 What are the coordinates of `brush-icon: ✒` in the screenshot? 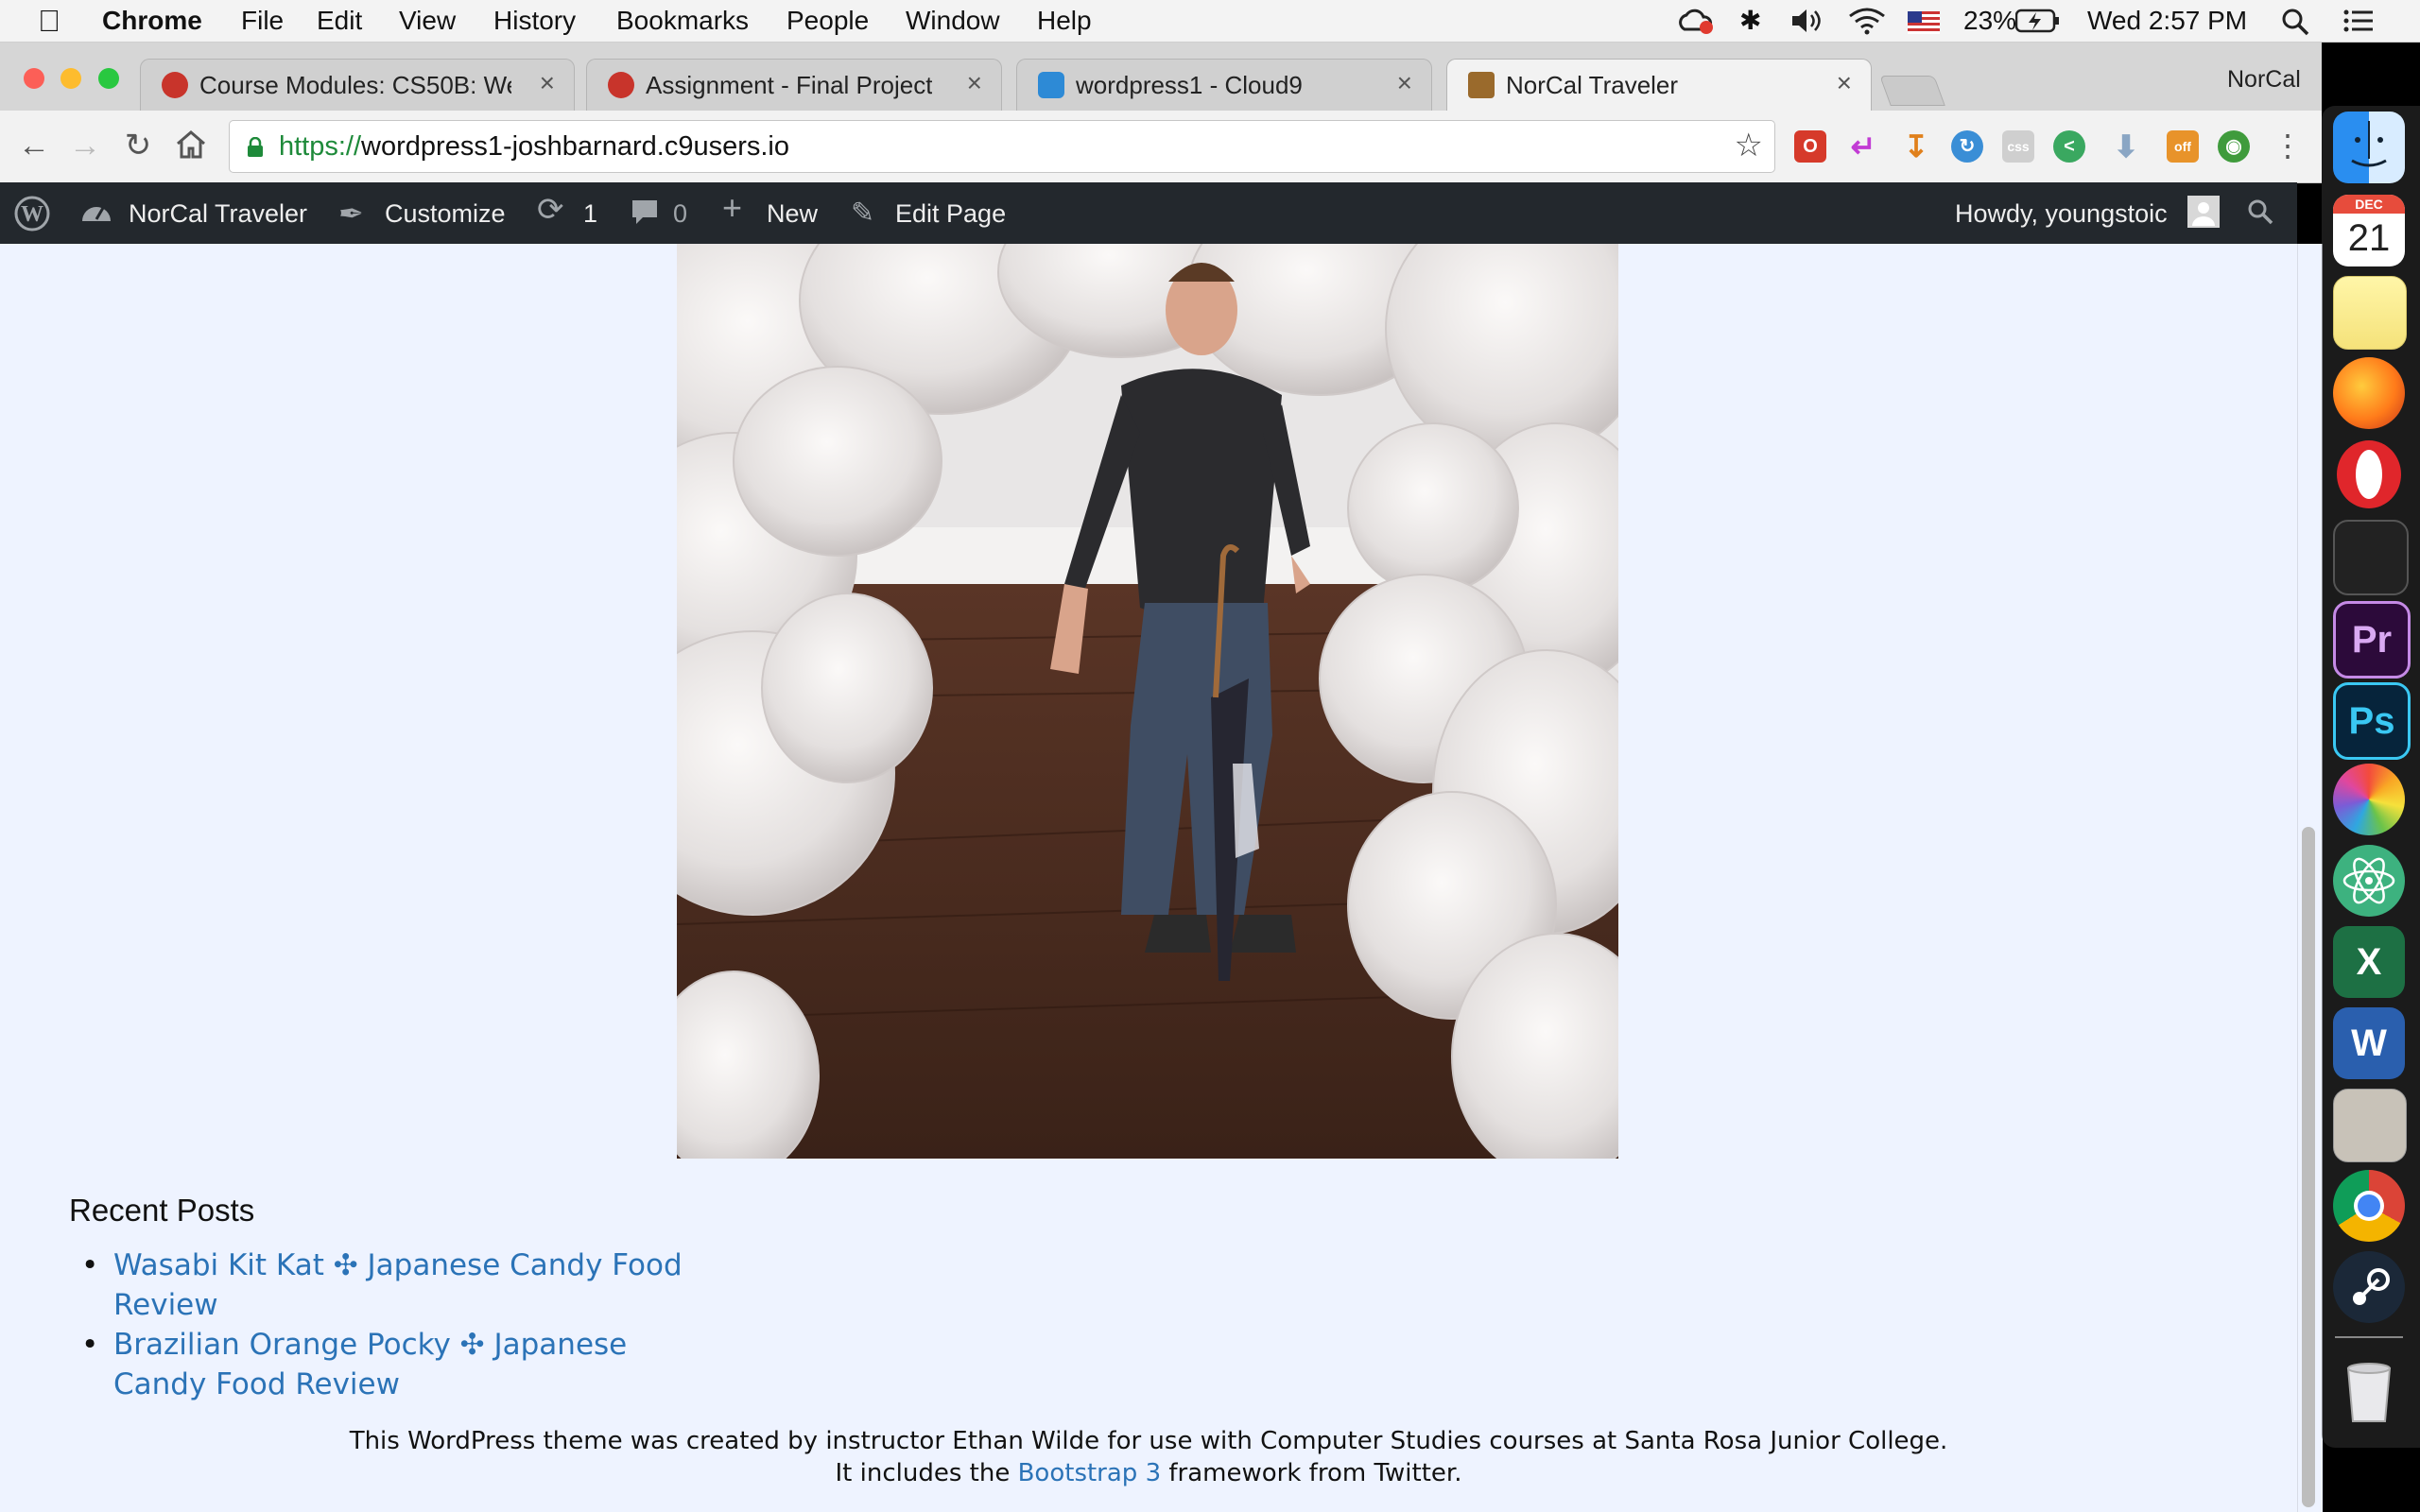 It's located at (351, 214).